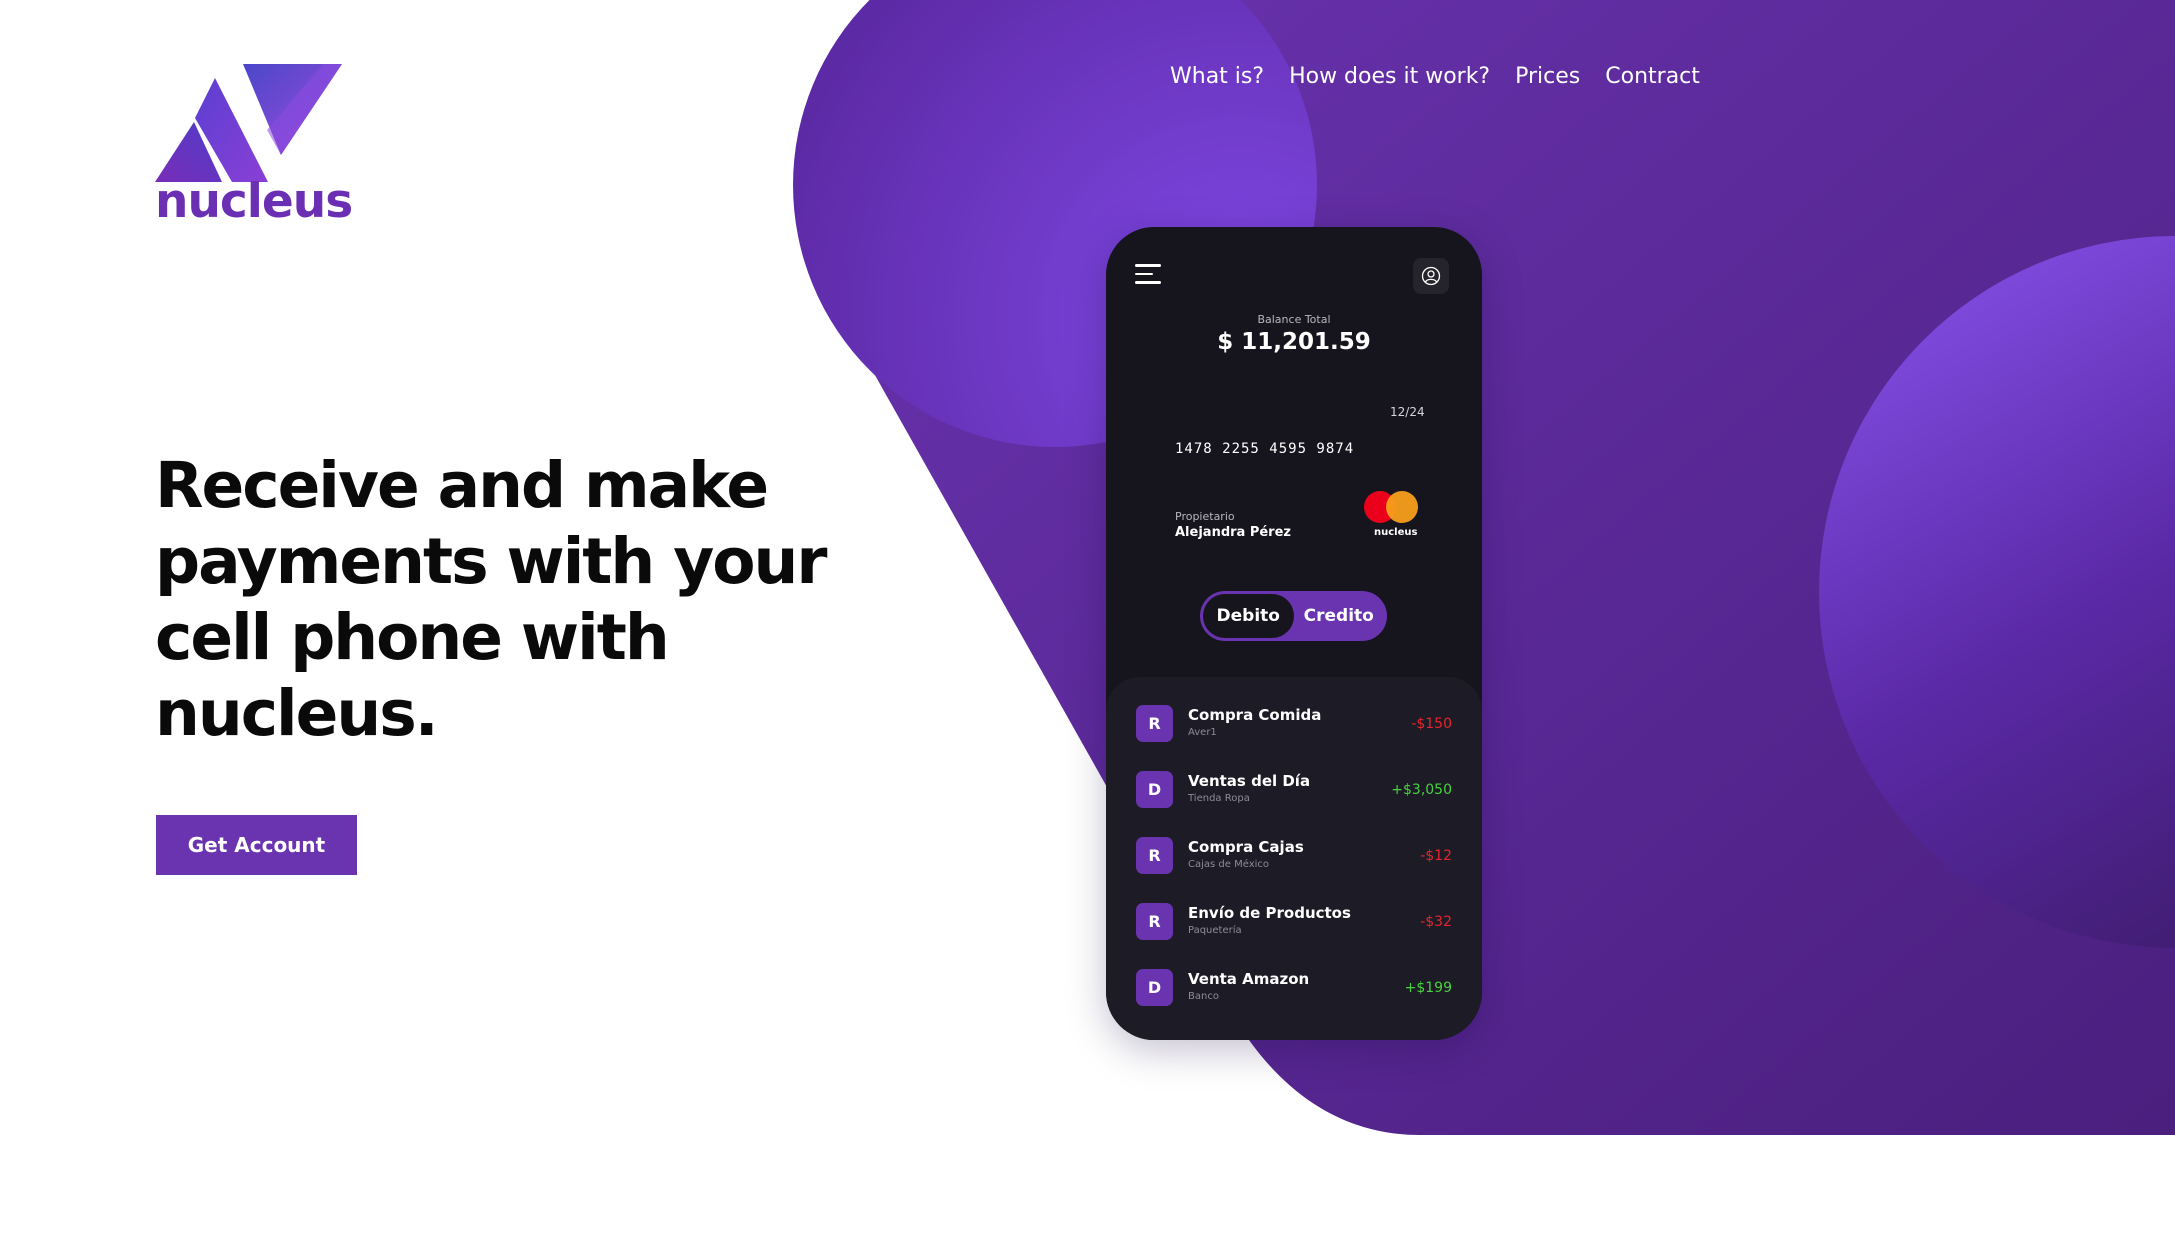  Describe the element at coordinates (1431, 724) in the screenshot. I see `transaction-amount: -$150` at that location.